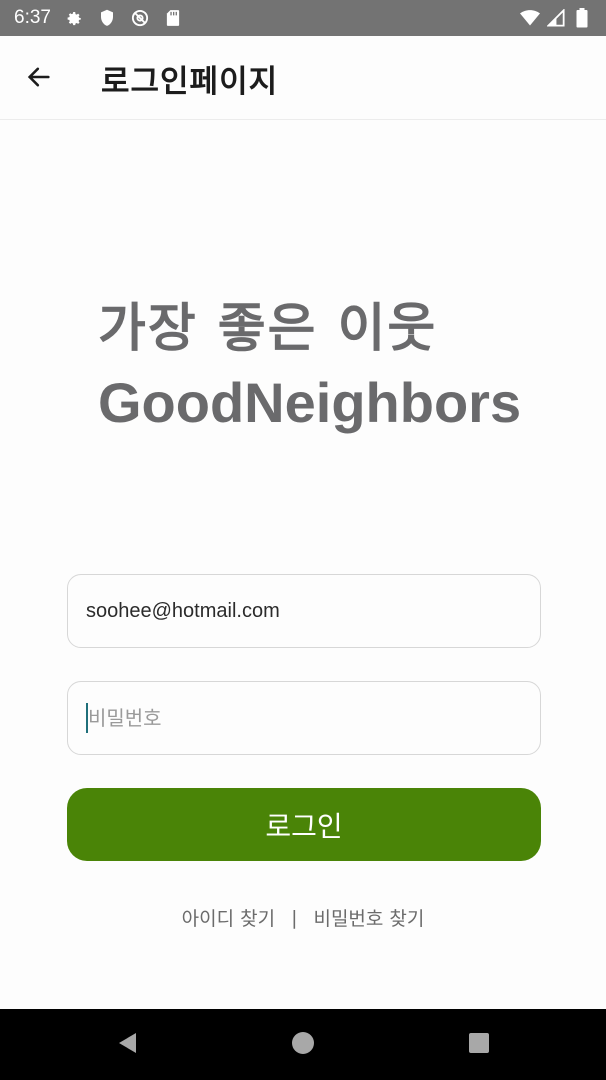 This screenshot has width=606, height=1080. I want to click on status-bar: 6:37, so click(303, 18).